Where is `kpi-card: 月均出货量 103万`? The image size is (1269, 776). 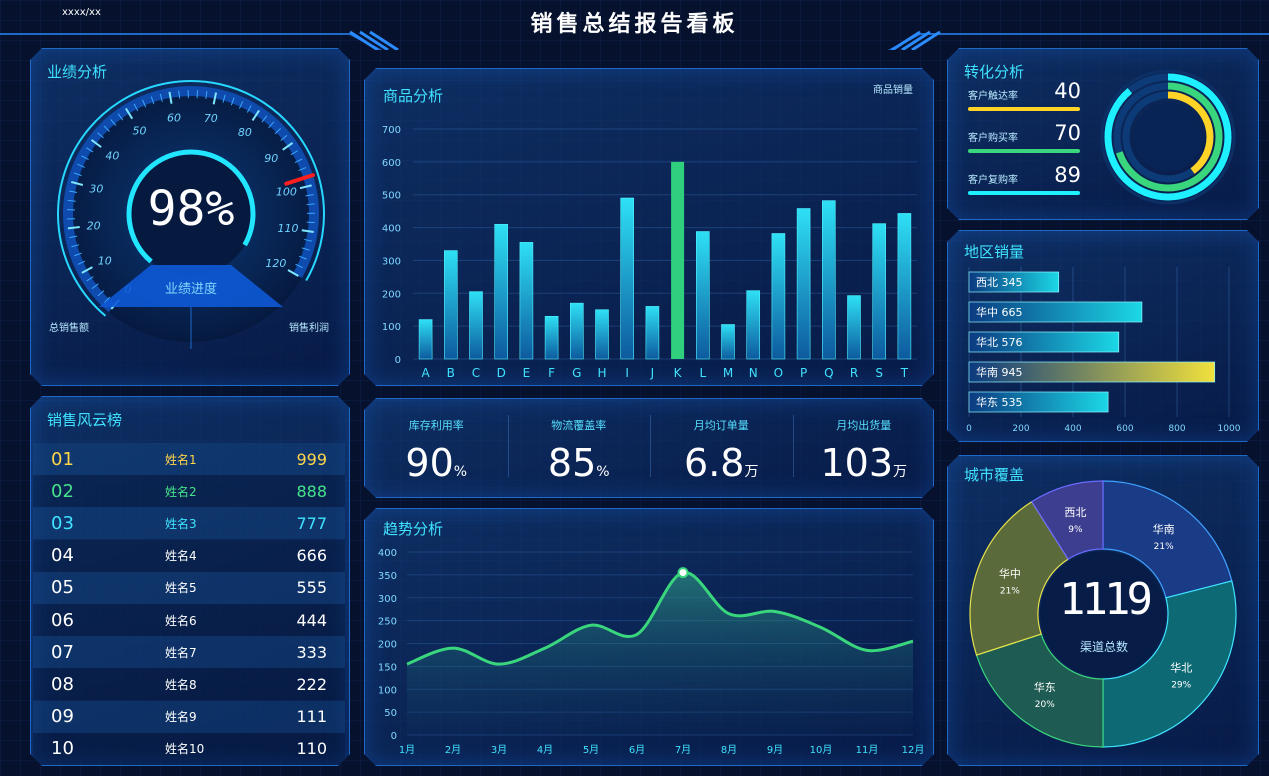
kpi-card: 月均出货量 103万 is located at coordinates (864, 448).